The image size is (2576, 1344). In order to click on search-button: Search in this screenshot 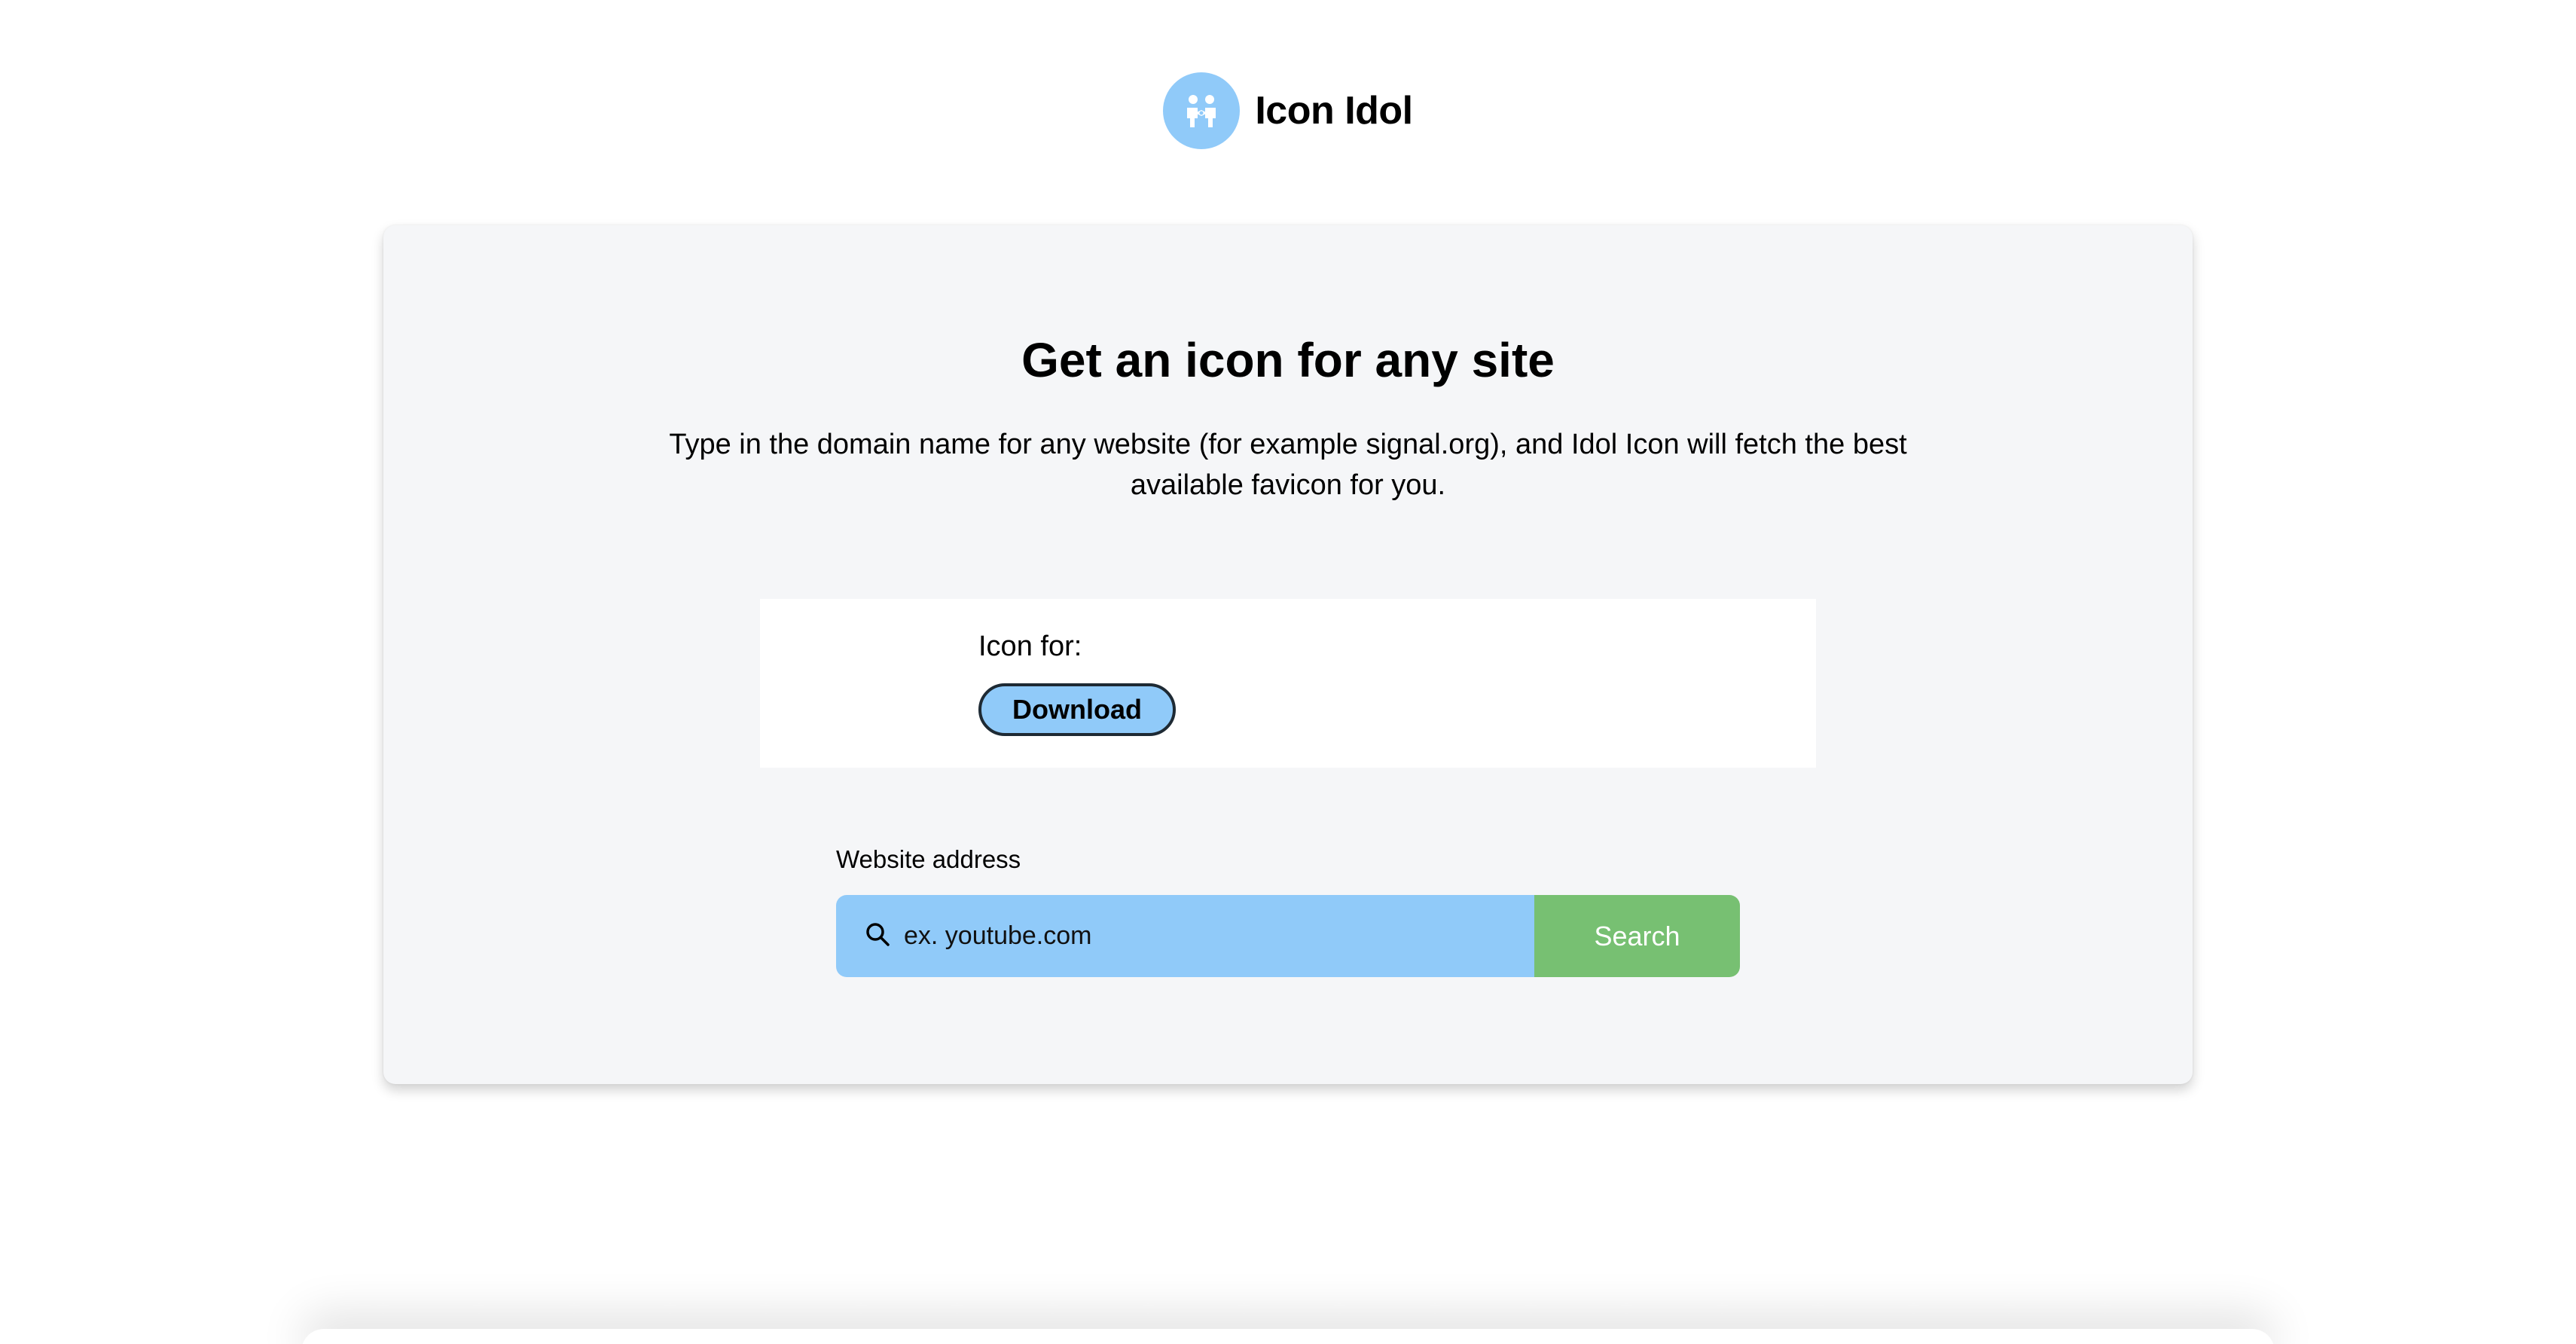, I will do `click(1637, 936)`.